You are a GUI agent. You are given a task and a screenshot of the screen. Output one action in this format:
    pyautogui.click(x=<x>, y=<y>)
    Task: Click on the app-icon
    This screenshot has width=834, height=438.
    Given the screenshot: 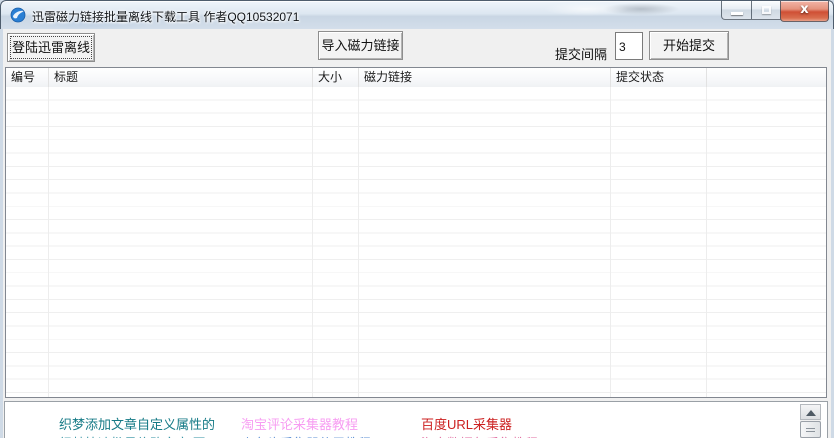 What is the action you would take?
    pyautogui.click(x=18, y=15)
    